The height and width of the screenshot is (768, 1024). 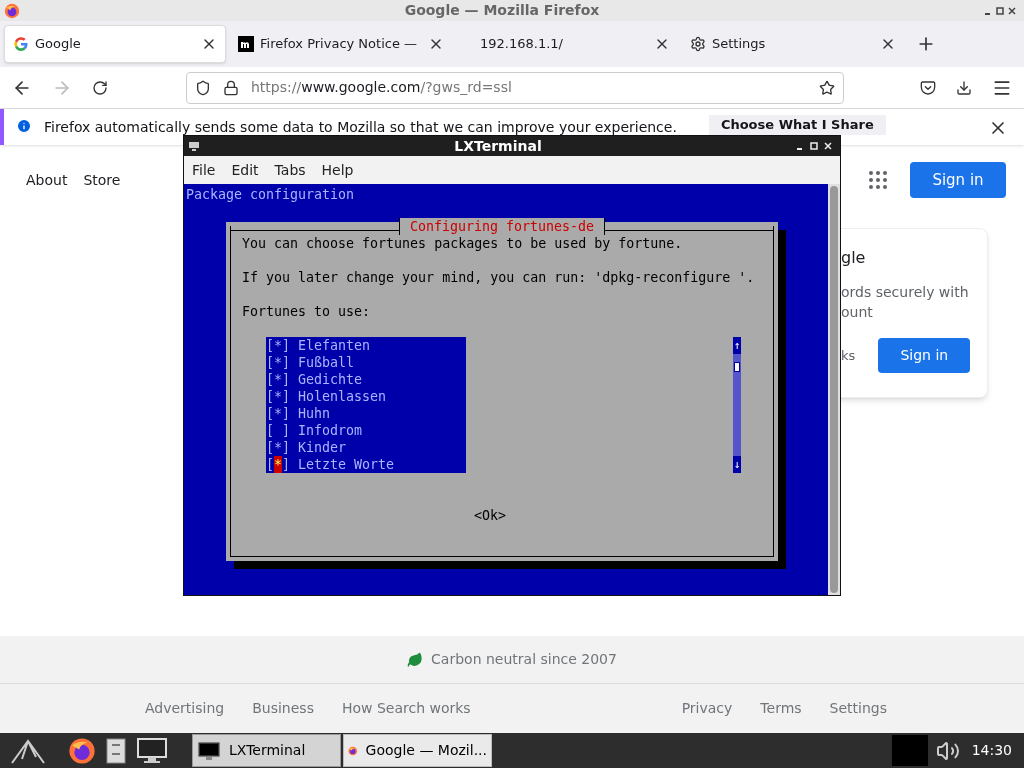 I want to click on taskbar-button: LXTerminal, so click(x=266, y=750).